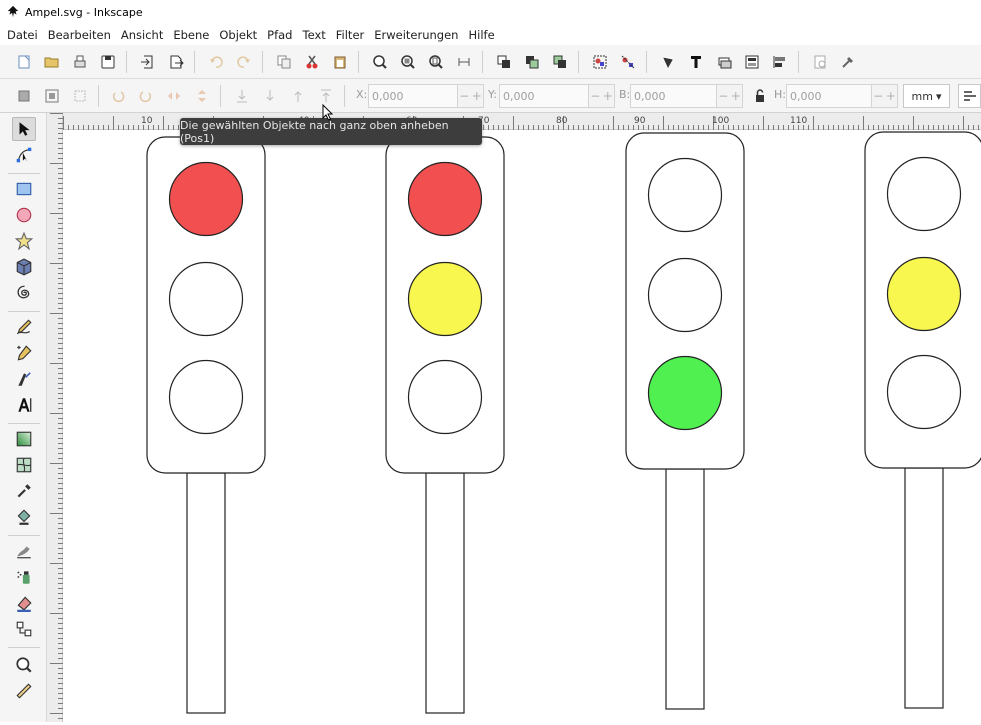  Describe the element at coordinates (24, 189) in the screenshot. I see `rectangle-tool-icon` at that location.